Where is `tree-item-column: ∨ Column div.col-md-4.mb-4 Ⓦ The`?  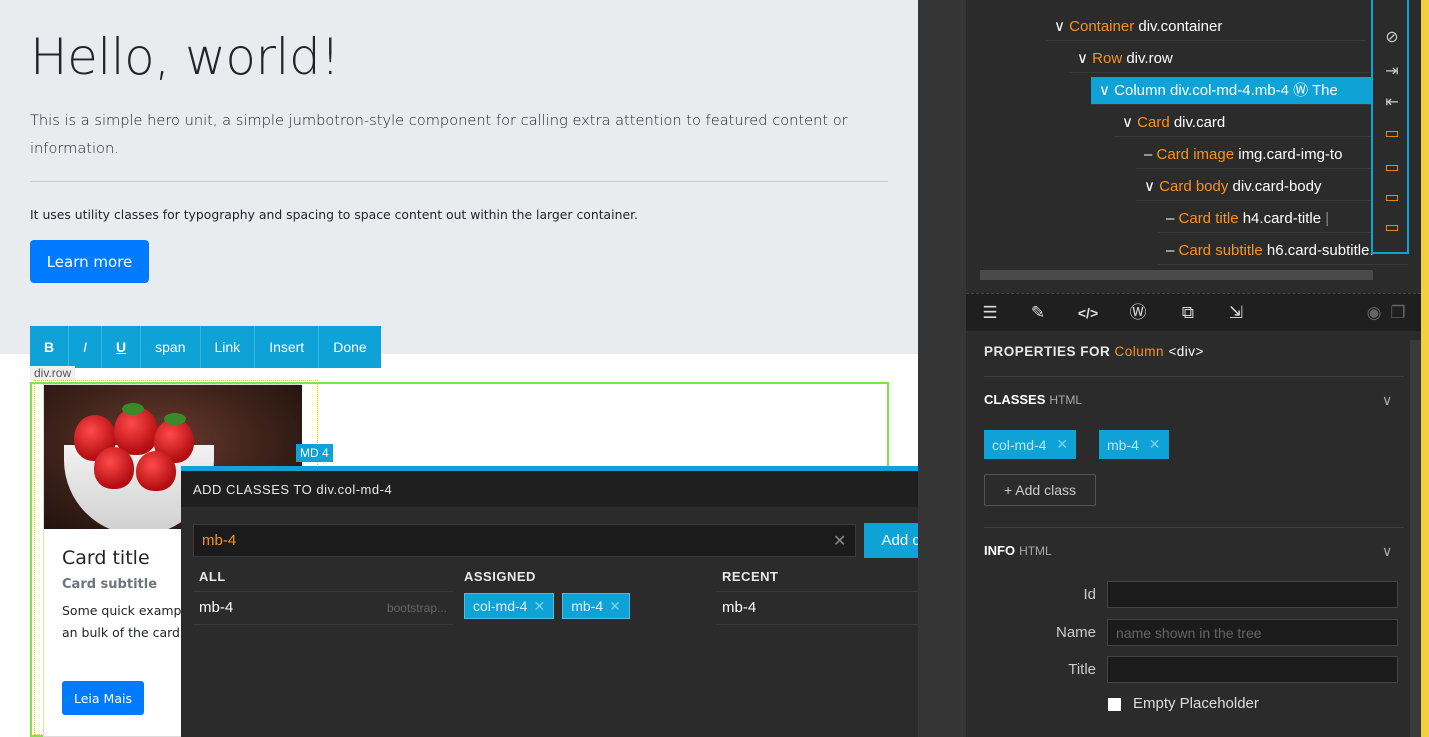
tree-item-column: ∨ Column div.col-md-4.mb-4 Ⓦ The is located at coordinates (1233, 91).